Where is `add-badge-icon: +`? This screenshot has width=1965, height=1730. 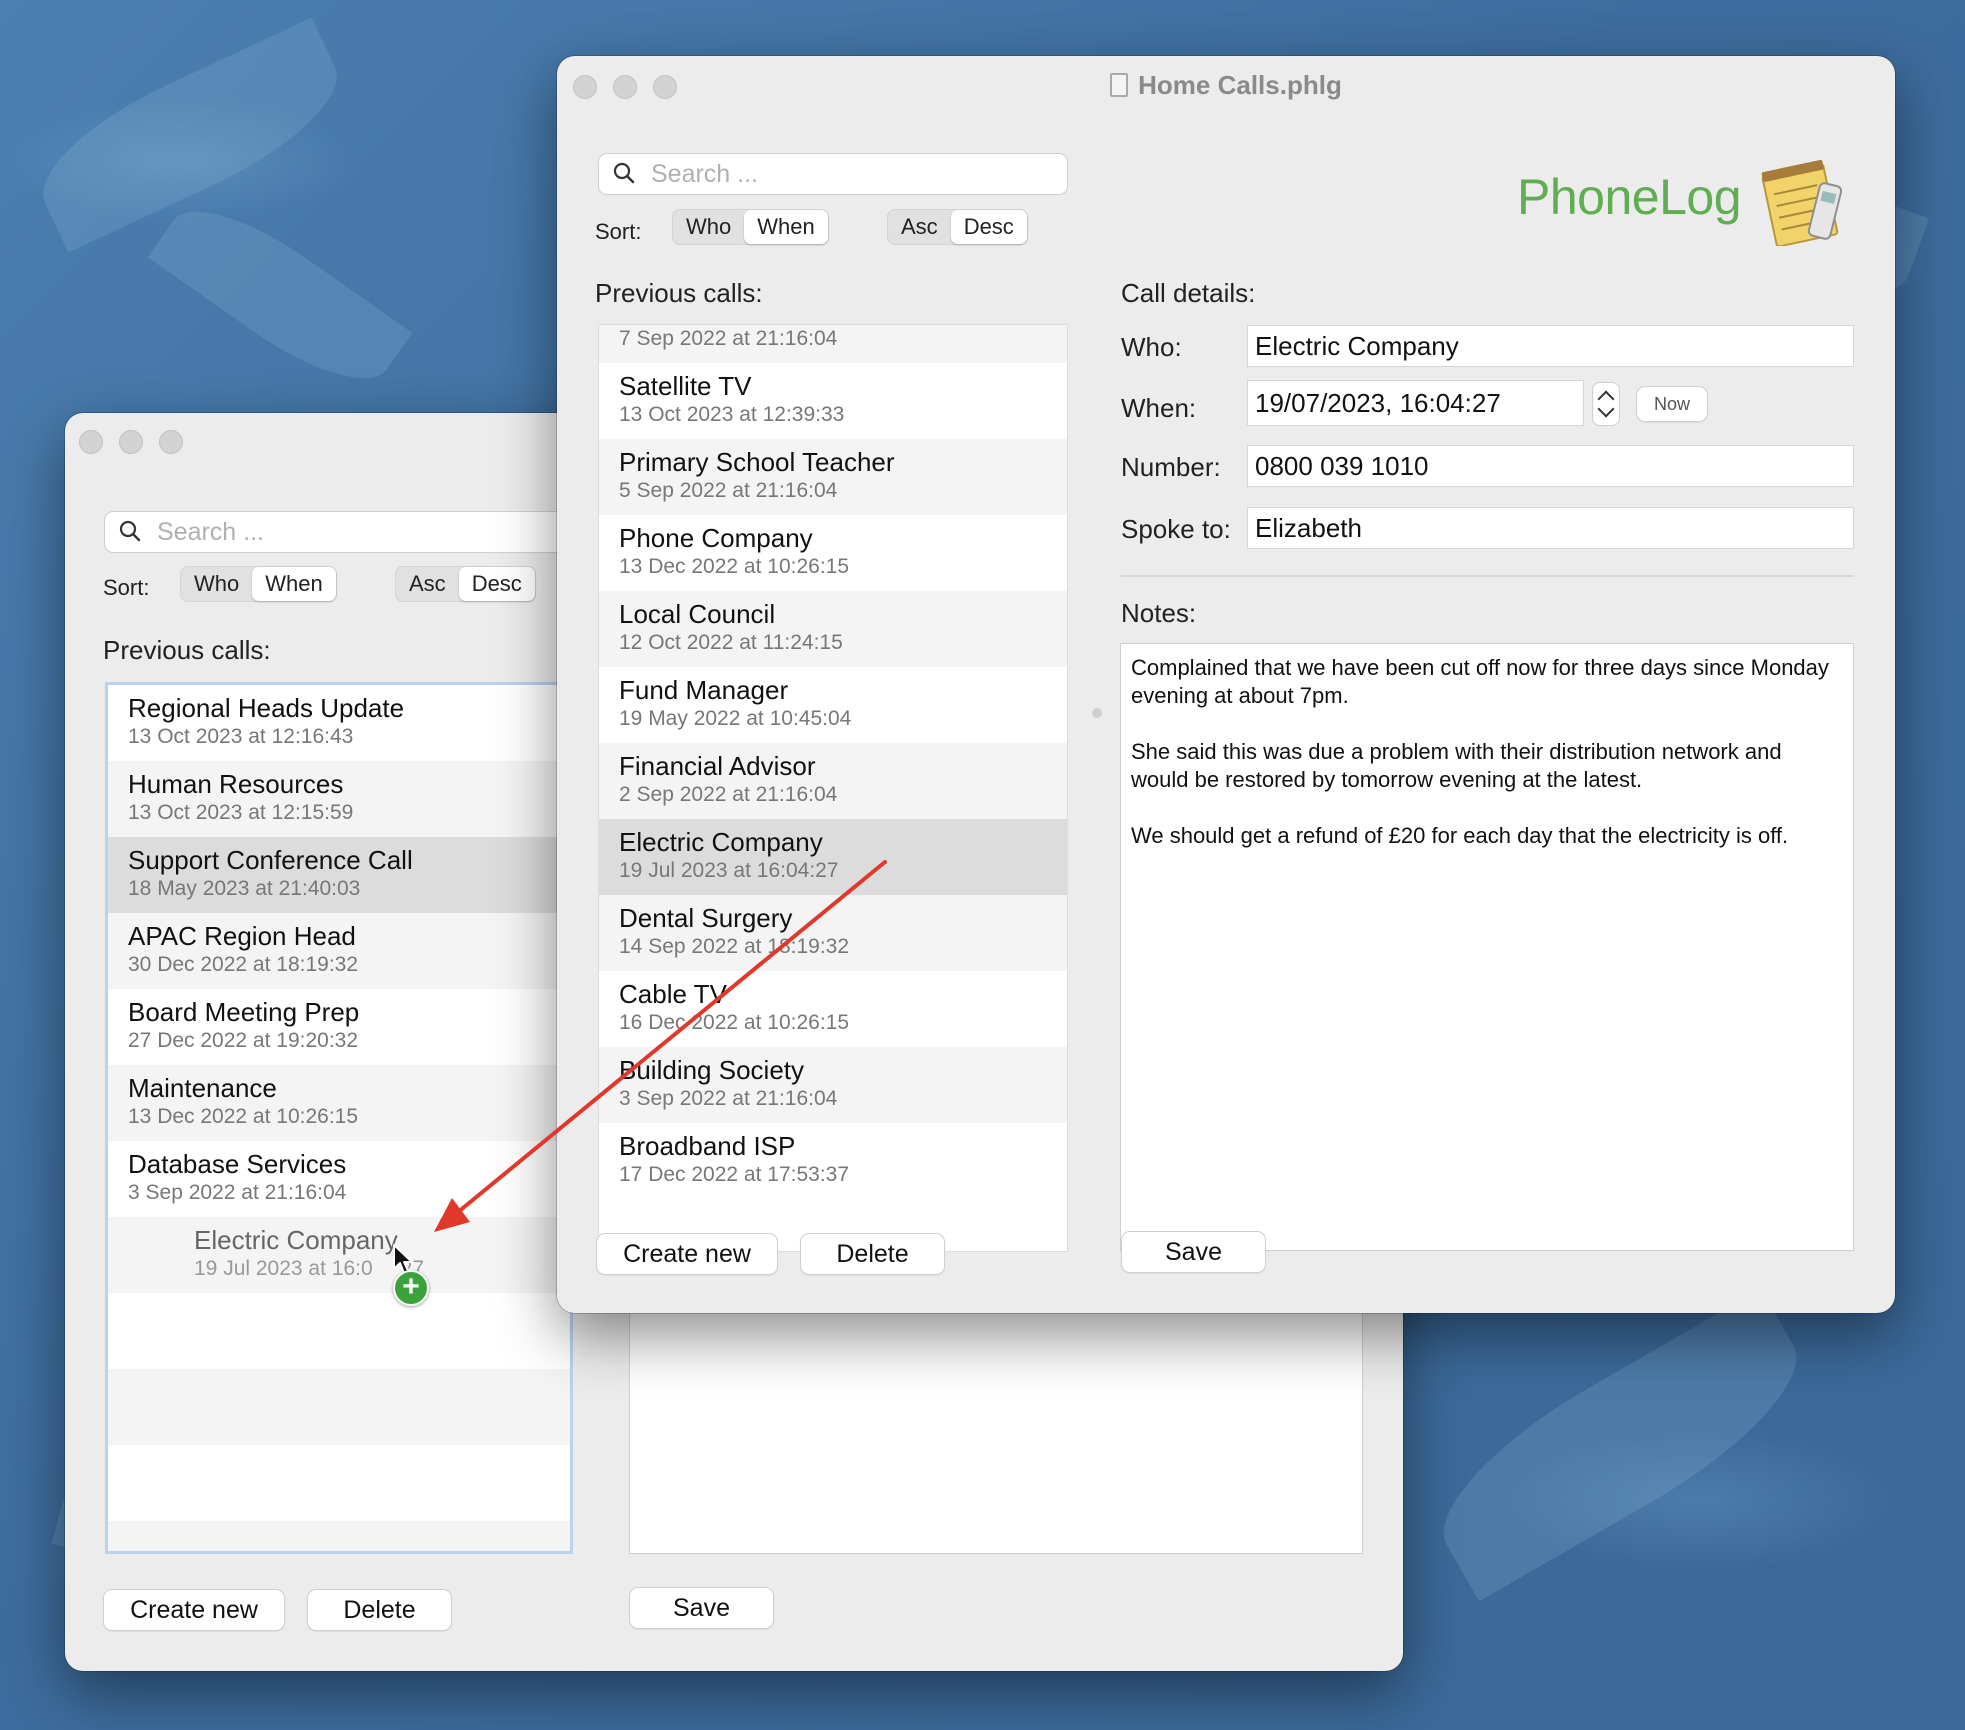
add-badge-icon: + is located at coordinates (411, 1288).